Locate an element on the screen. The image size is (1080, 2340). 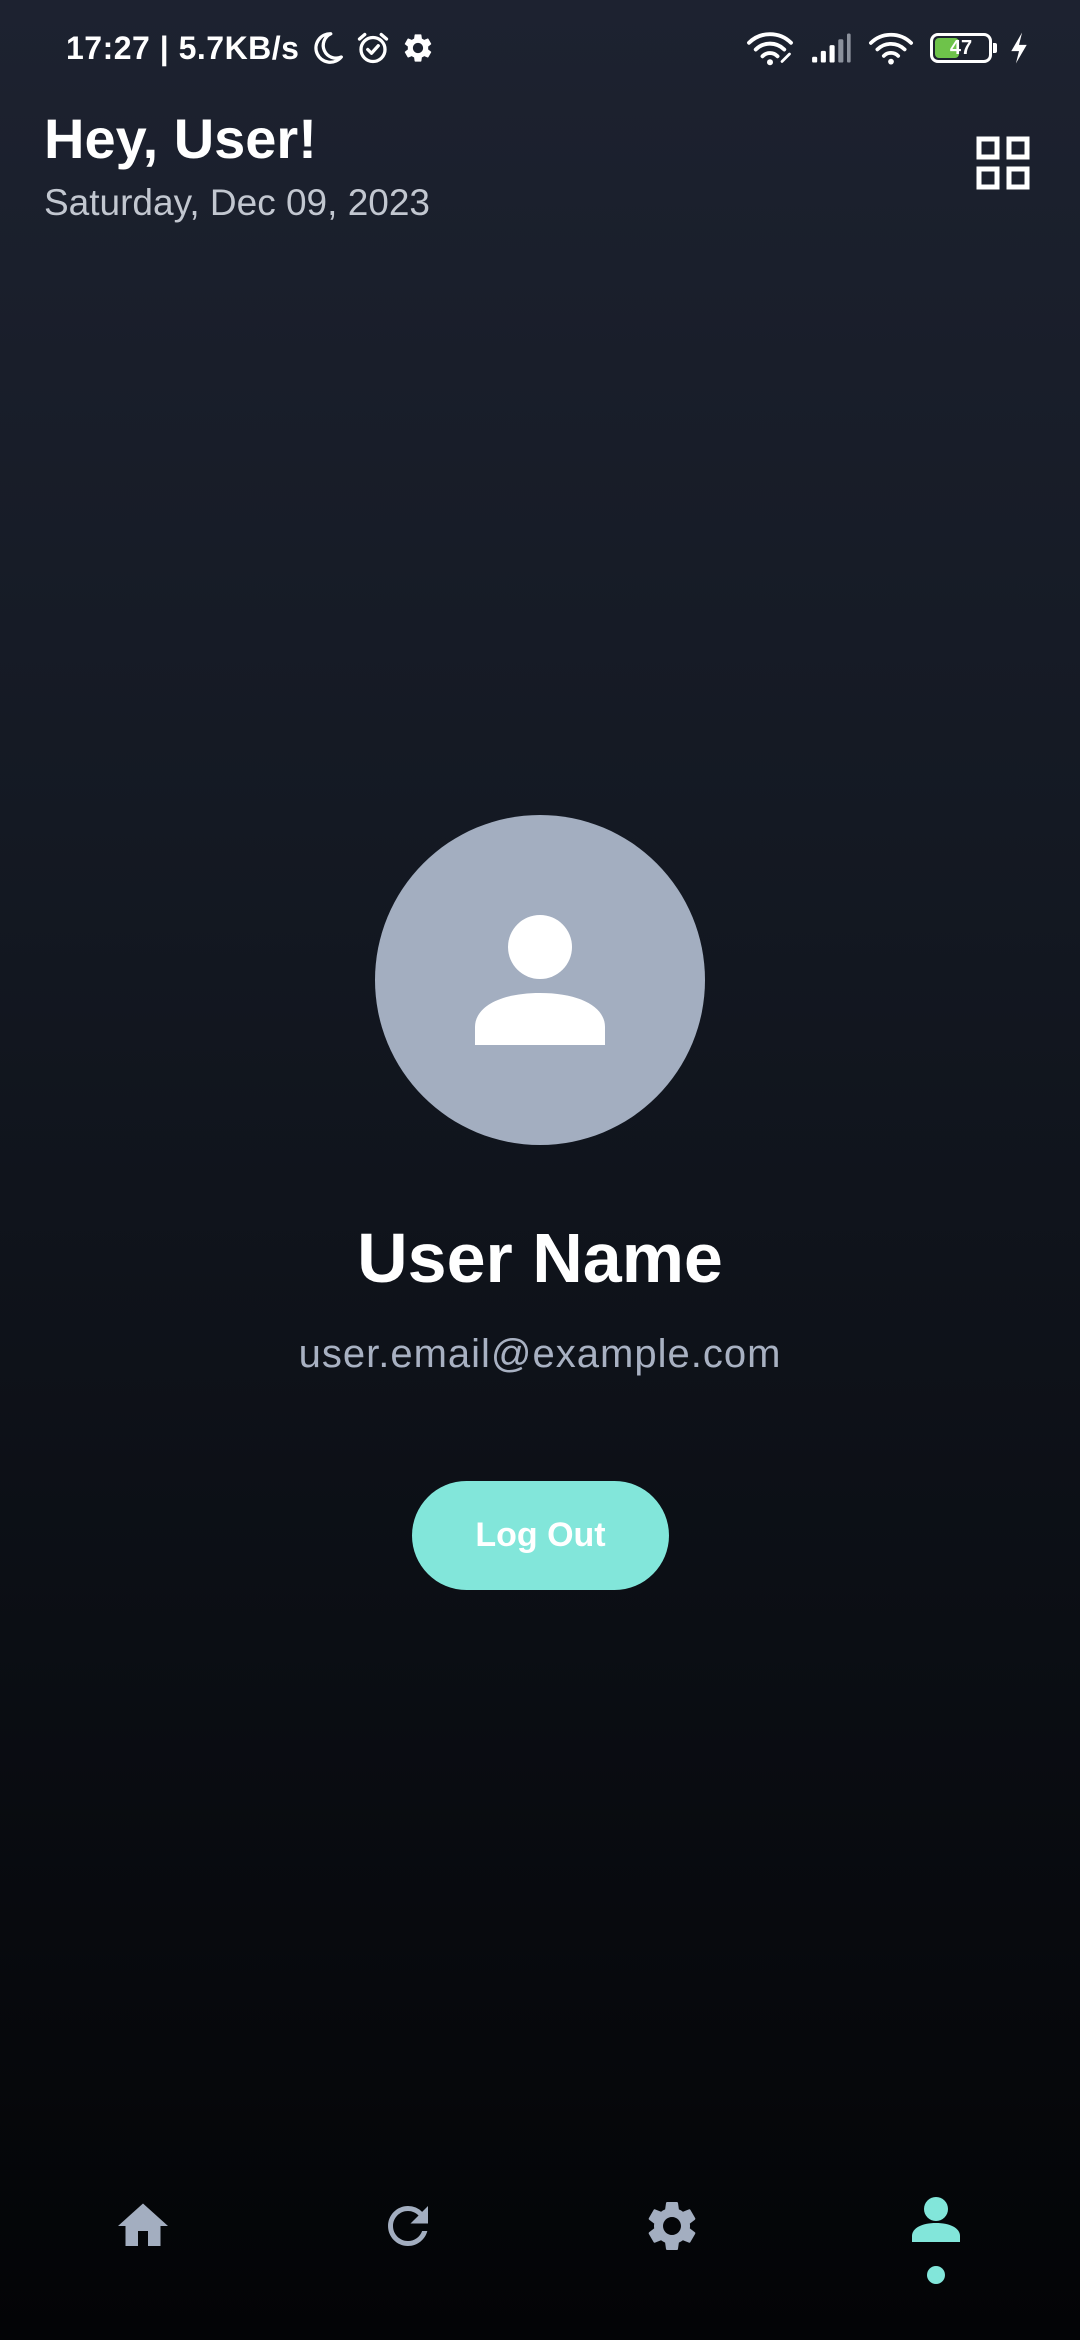
nav-profile is located at coordinates (936, 2240).